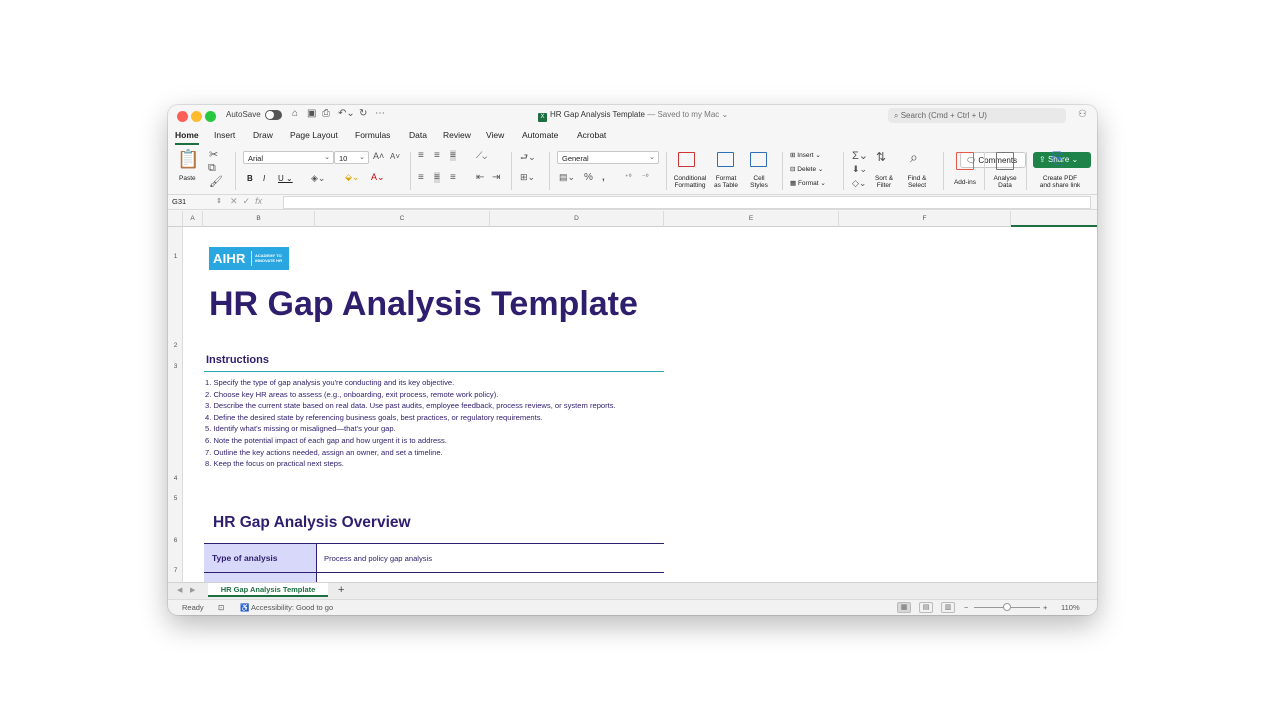 The height and width of the screenshot is (720, 1280). What do you see at coordinates (288, 157) in the screenshot?
I see `font-name-select: Arial ⌄` at bounding box center [288, 157].